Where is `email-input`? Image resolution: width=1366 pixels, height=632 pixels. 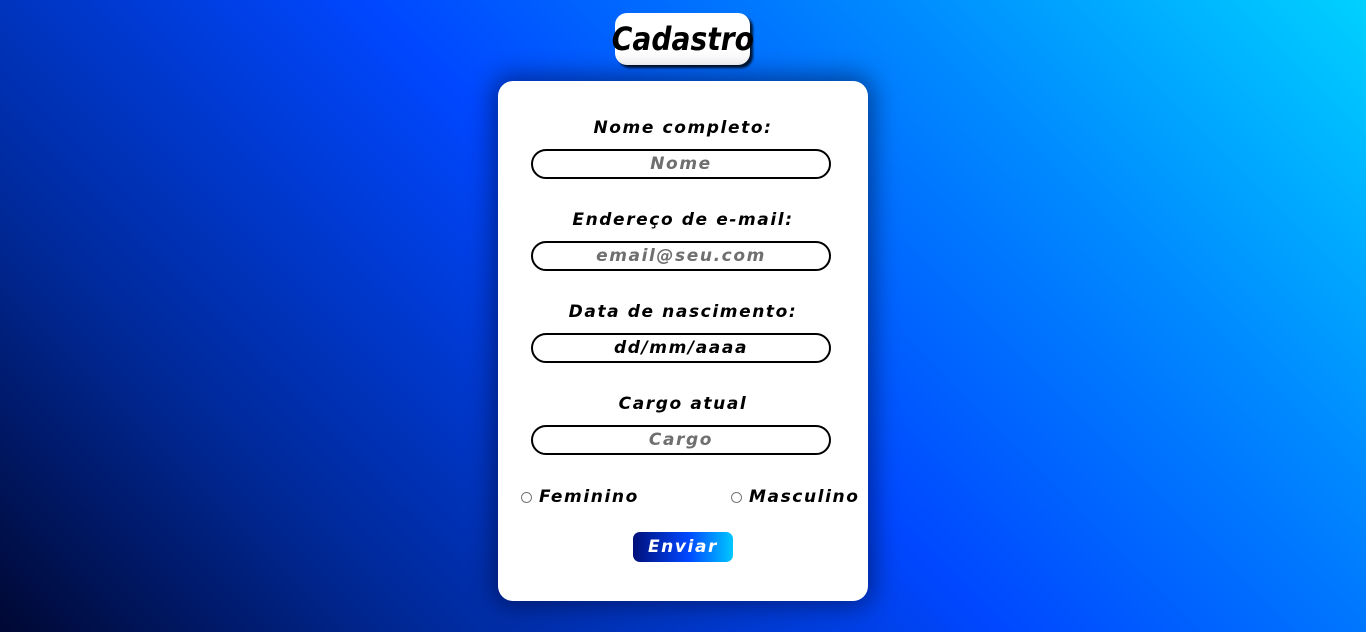 email-input is located at coordinates (681, 256).